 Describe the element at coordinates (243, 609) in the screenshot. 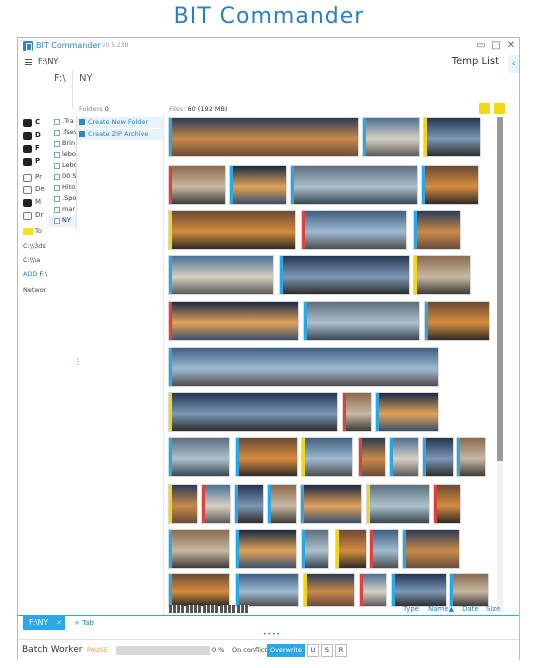

I see `view-gallery-icon` at that location.